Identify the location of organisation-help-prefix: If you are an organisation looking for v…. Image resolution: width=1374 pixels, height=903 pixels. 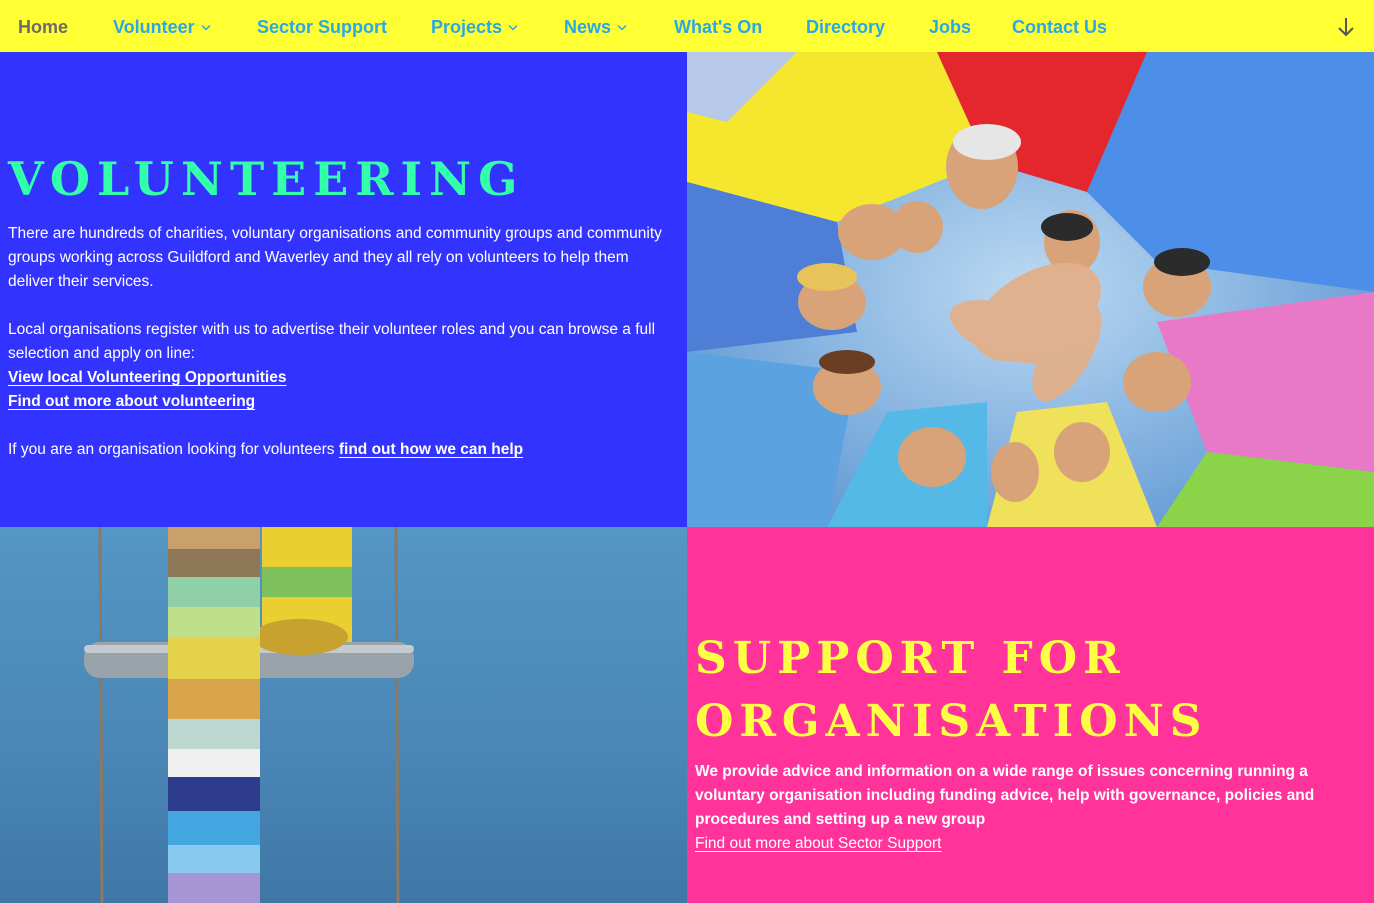
(173, 449).